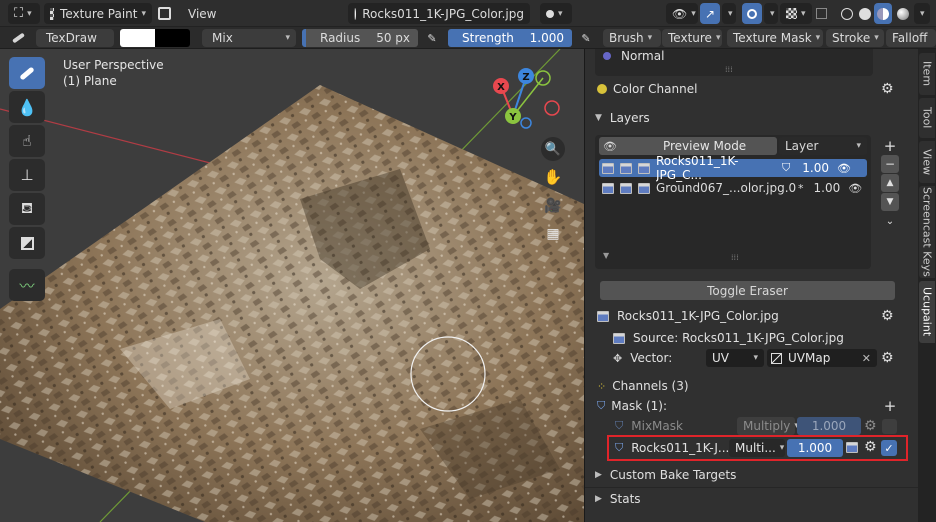  What do you see at coordinates (688, 146) in the screenshot?
I see `preview-mode-button: 👁 Preview Mode` at bounding box center [688, 146].